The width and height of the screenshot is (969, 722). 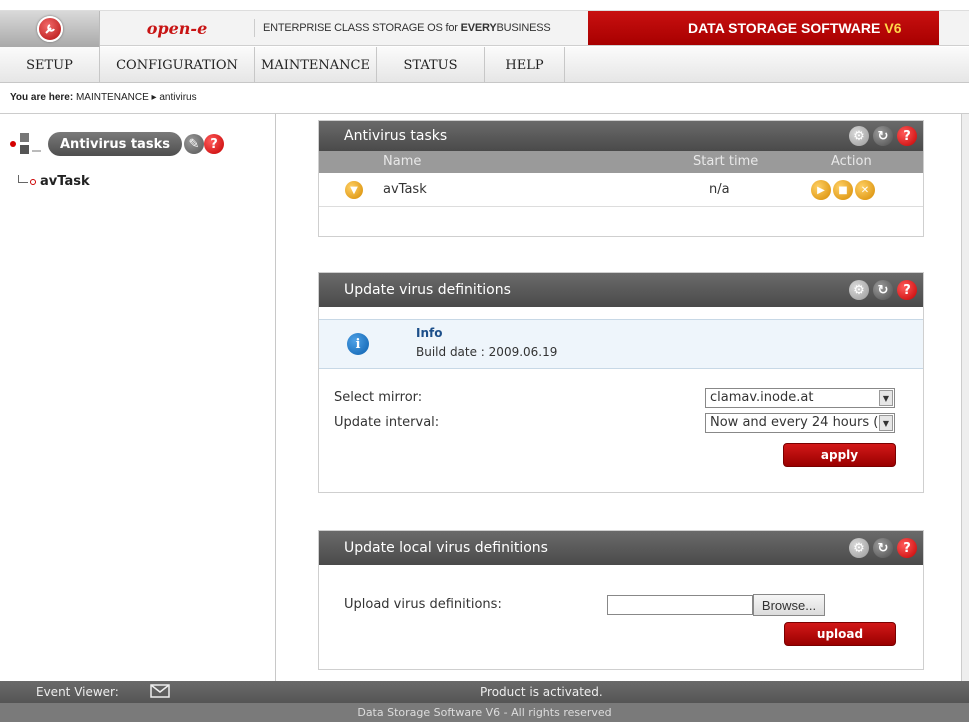 What do you see at coordinates (402, 161) in the screenshot?
I see `column-name: Name` at bounding box center [402, 161].